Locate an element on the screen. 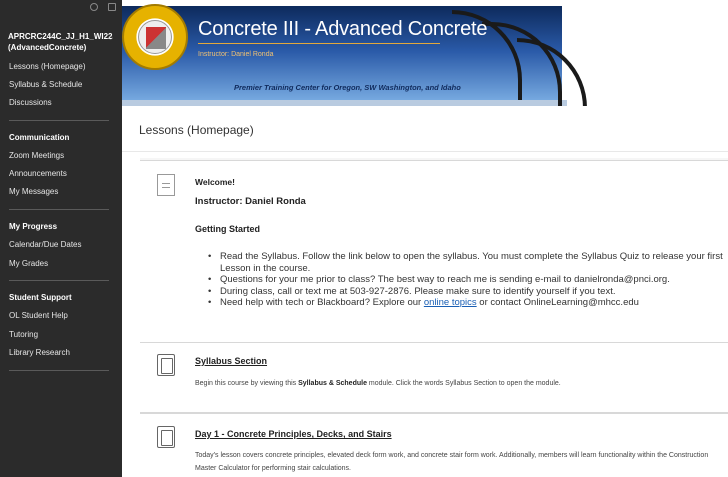  collapse-icon is located at coordinates (112, 7).